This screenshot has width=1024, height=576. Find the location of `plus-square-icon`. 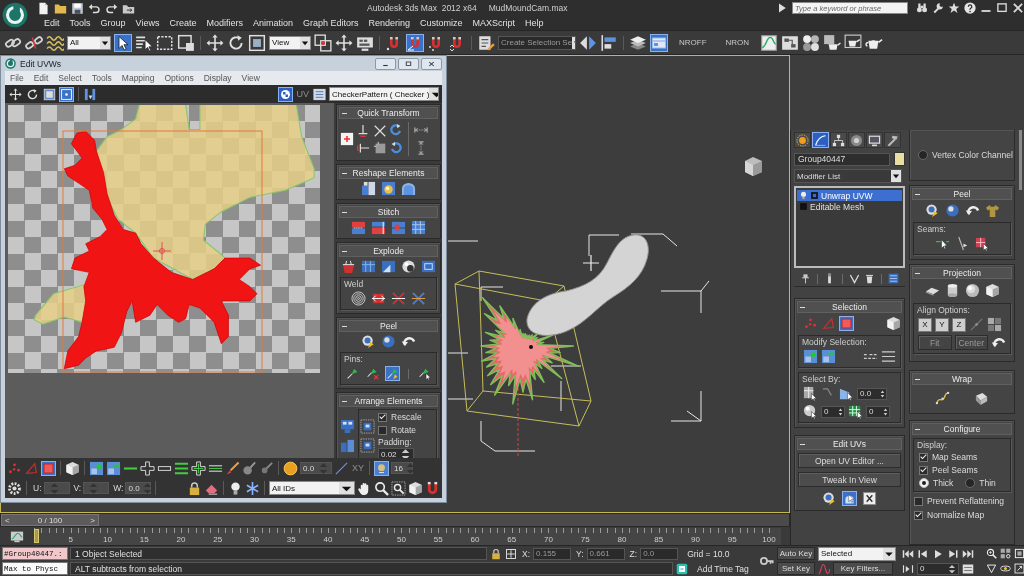

plus-square-icon is located at coordinates (347, 139).